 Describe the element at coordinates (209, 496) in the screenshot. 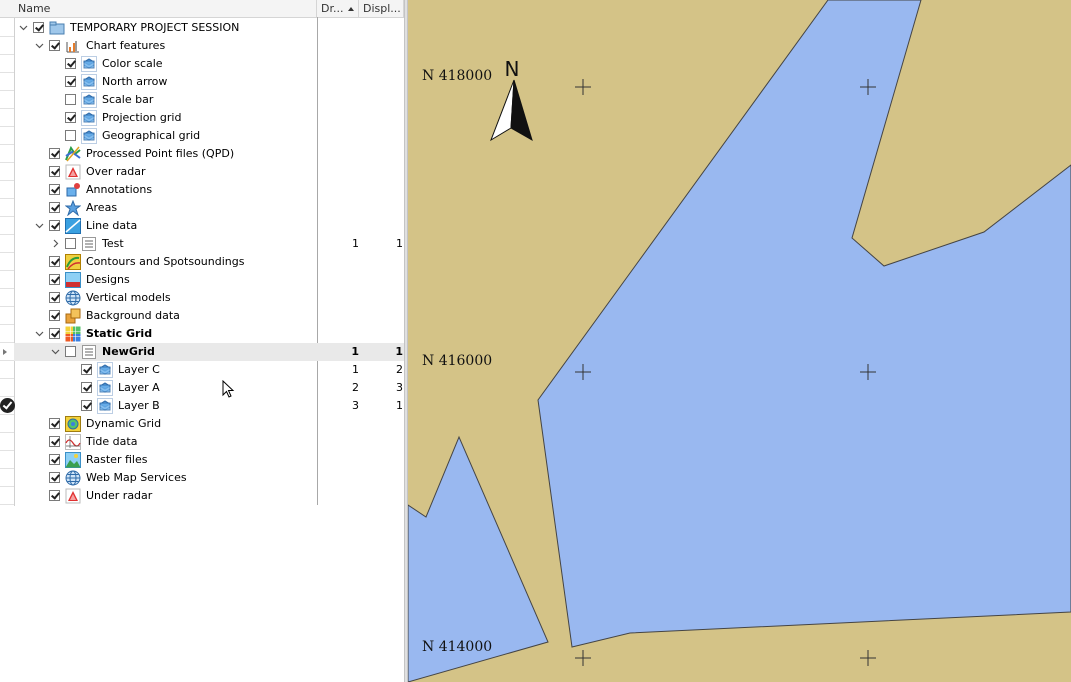

I see `tree-row-under-radar: Under radar` at that location.